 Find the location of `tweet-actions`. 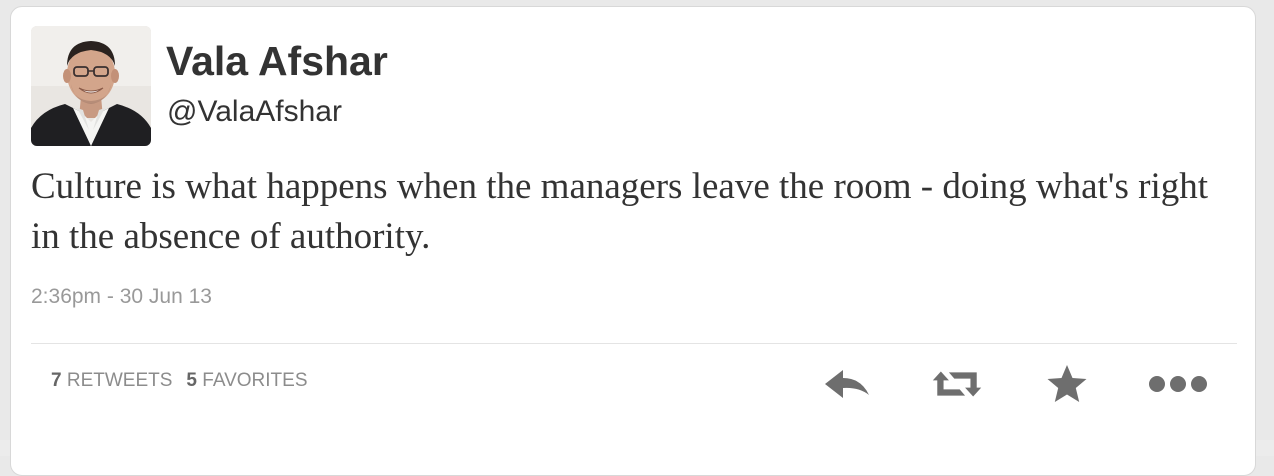

tweet-actions is located at coordinates (634, 384).